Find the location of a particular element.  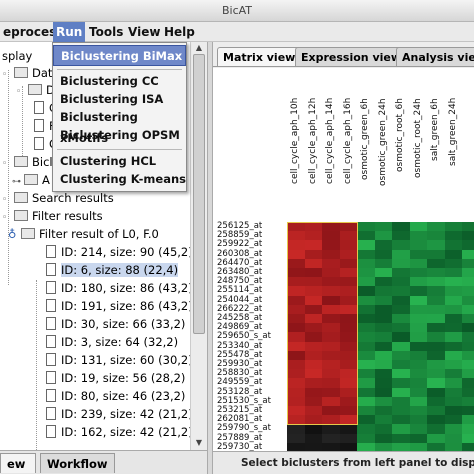

tree-bicluster-item: ID: 3, size: 64 (32,2) is located at coordinates (112, 342).